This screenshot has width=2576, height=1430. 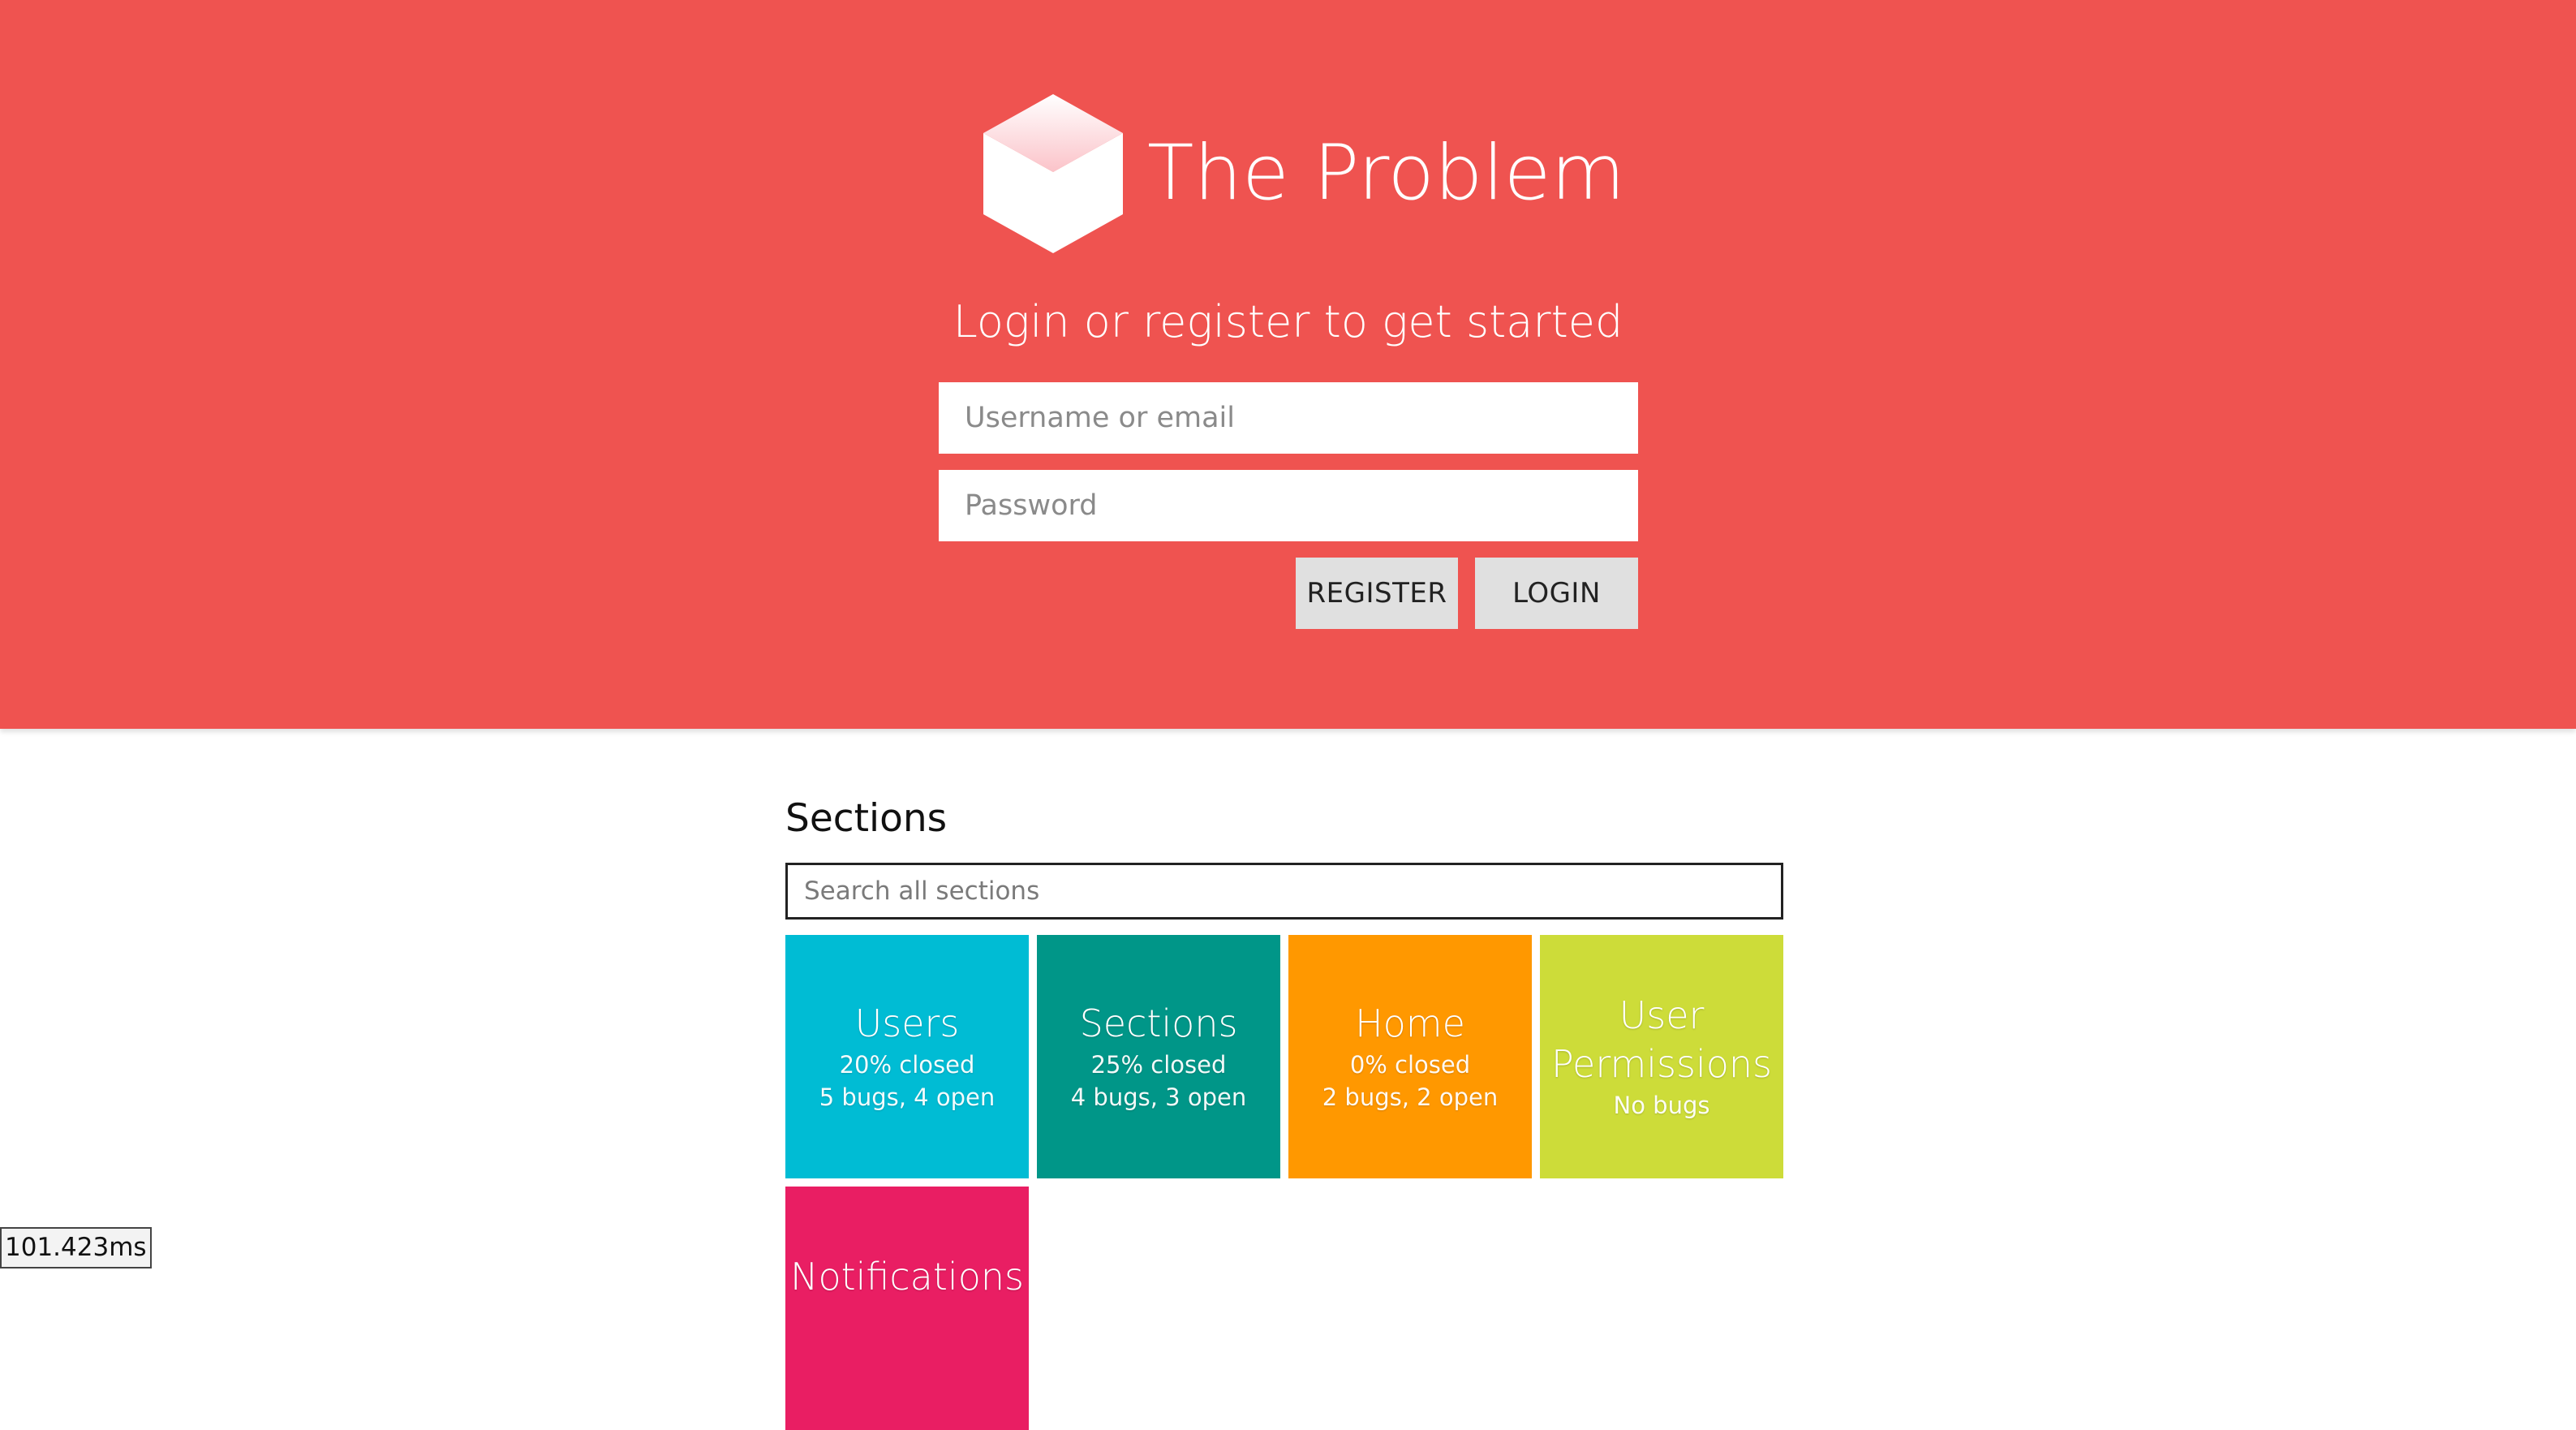 I want to click on render-timing-badge: 101.423ms, so click(x=76, y=1247).